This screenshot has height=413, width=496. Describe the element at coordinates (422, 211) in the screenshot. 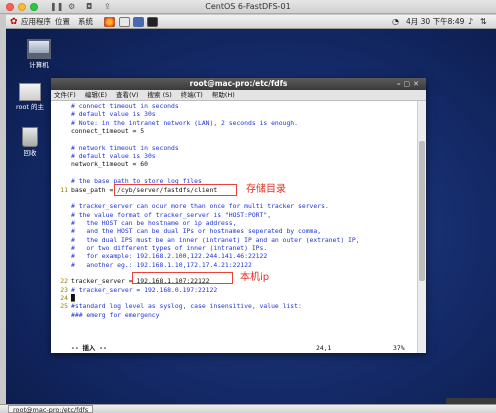

I see `scrollbar-thumb` at that location.